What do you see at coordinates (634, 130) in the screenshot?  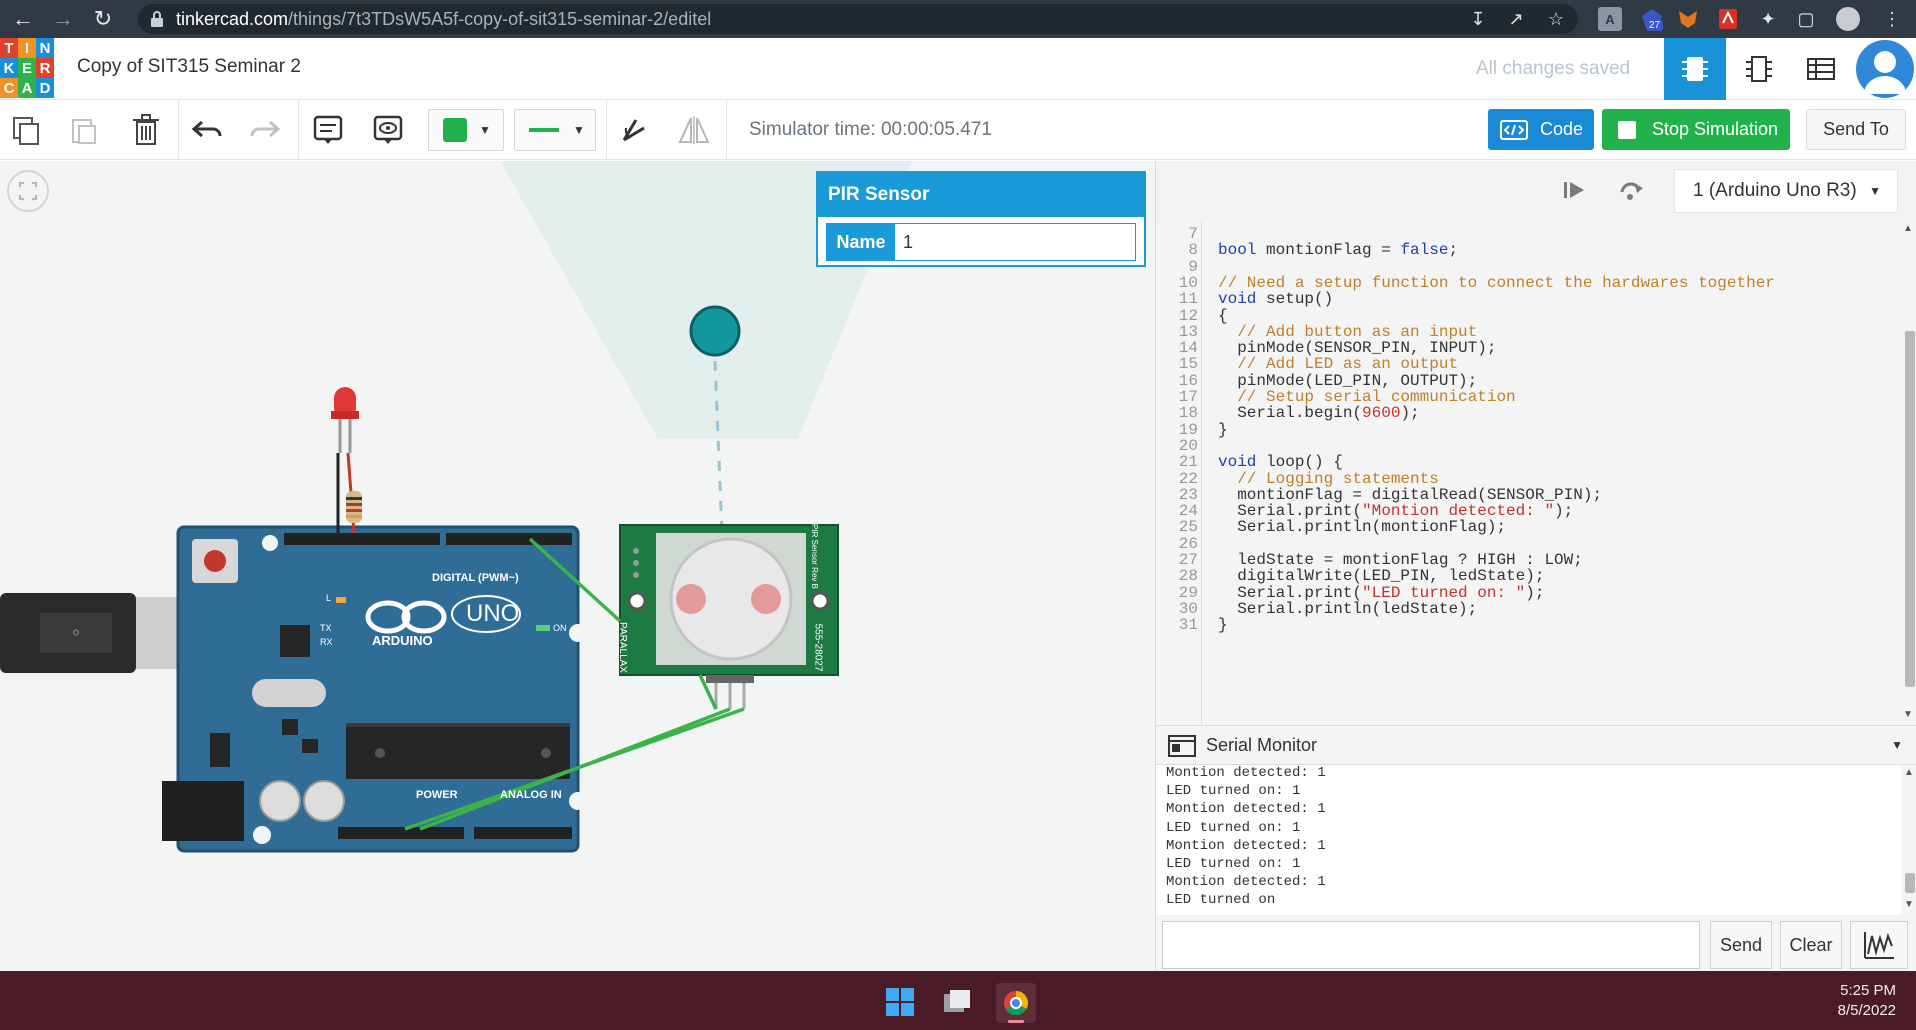 I see `rotate-icon` at bounding box center [634, 130].